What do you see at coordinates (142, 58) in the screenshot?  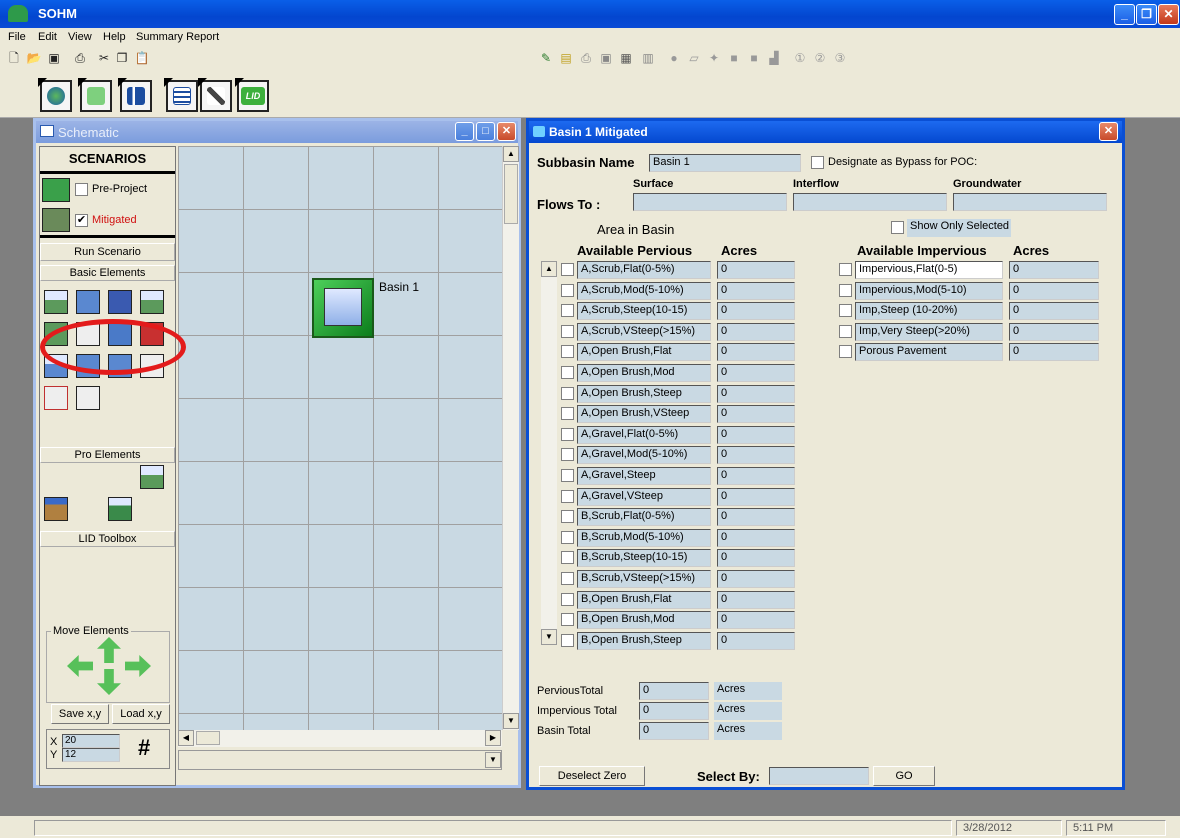 I see `paste-icon: 📋` at bounding box center [142, 58].